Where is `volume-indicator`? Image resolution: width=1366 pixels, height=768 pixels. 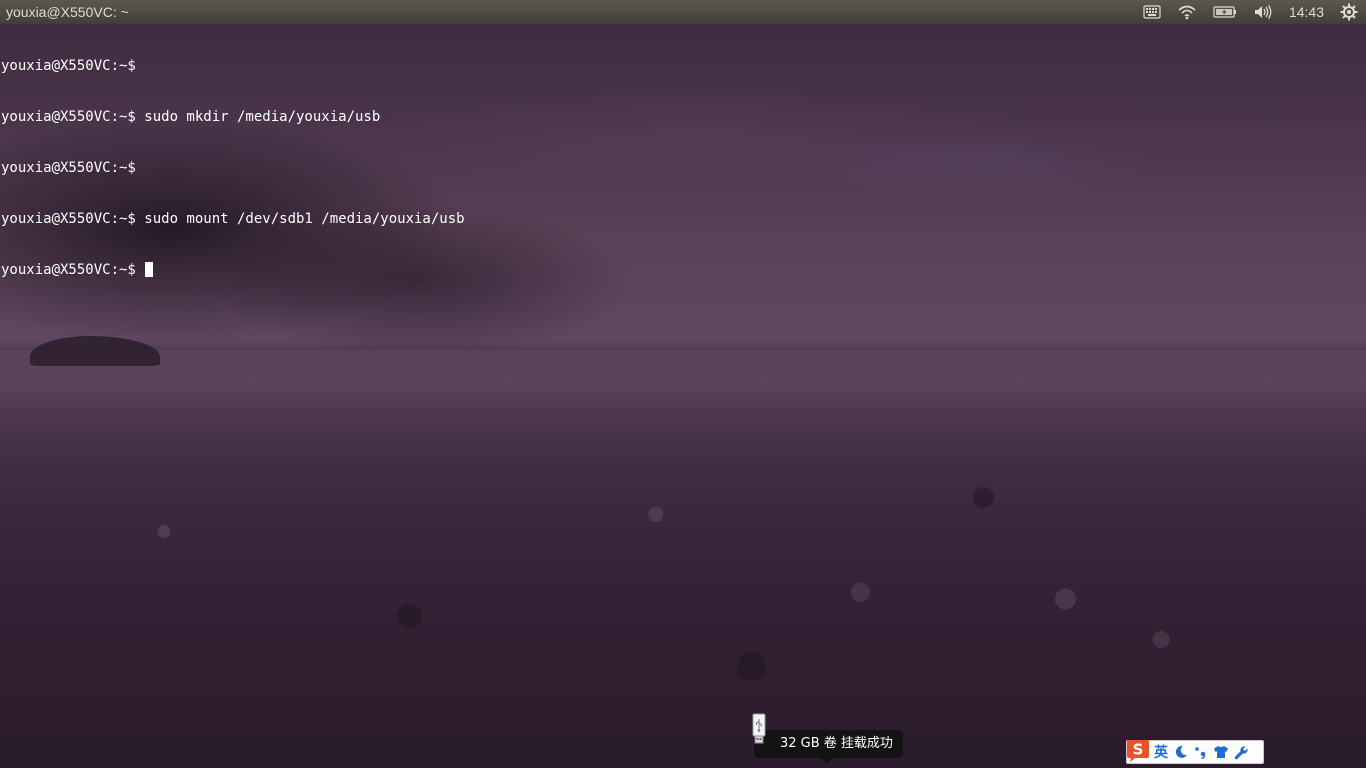
volume-indicator is located at coordinates (1263, 12).